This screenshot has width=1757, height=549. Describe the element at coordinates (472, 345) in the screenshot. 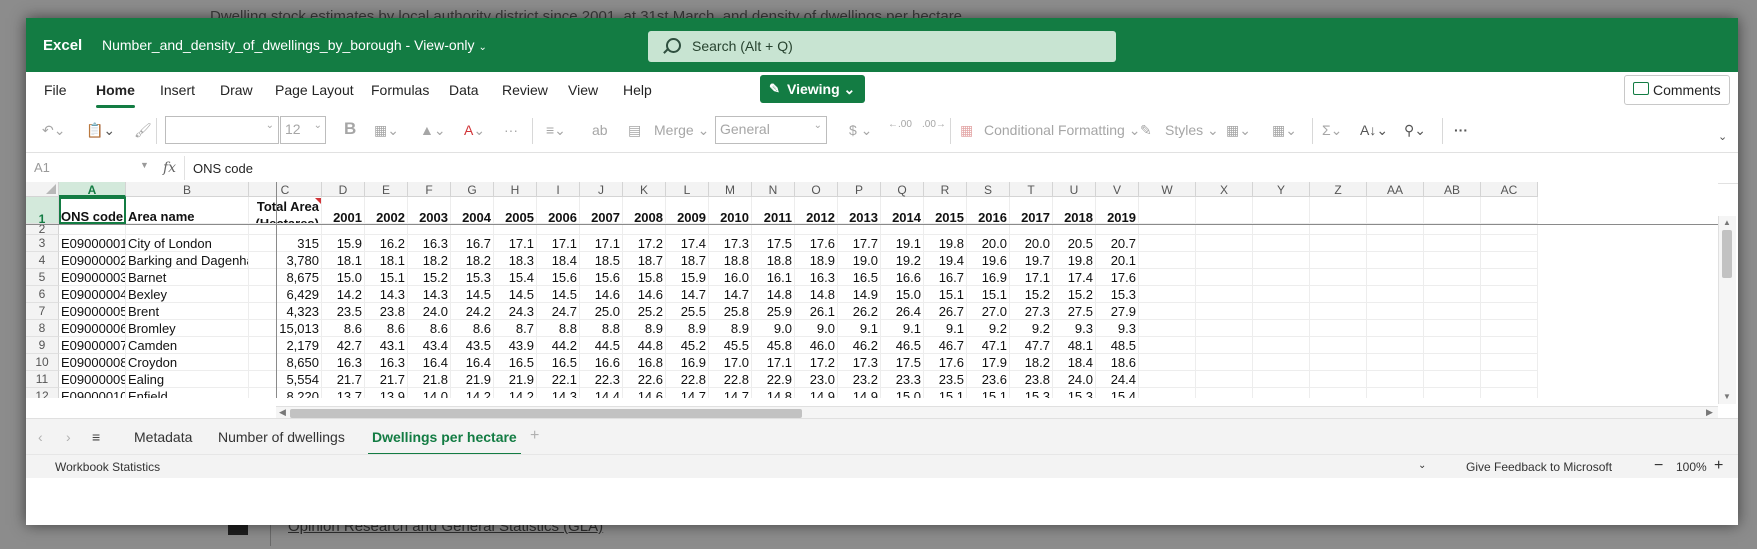

I see `cell-density: 43.5` at that location.